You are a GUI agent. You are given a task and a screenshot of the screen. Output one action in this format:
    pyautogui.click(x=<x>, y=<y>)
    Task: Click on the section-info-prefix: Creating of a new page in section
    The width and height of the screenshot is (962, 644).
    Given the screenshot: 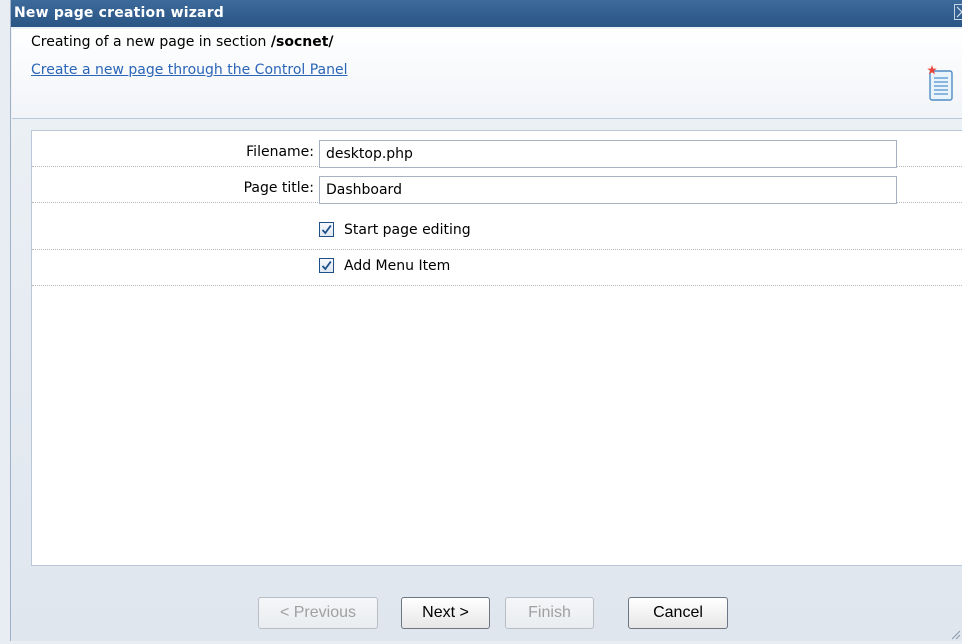 What is the action you would take?
    pyautogui.click(x=151, y=42)
    